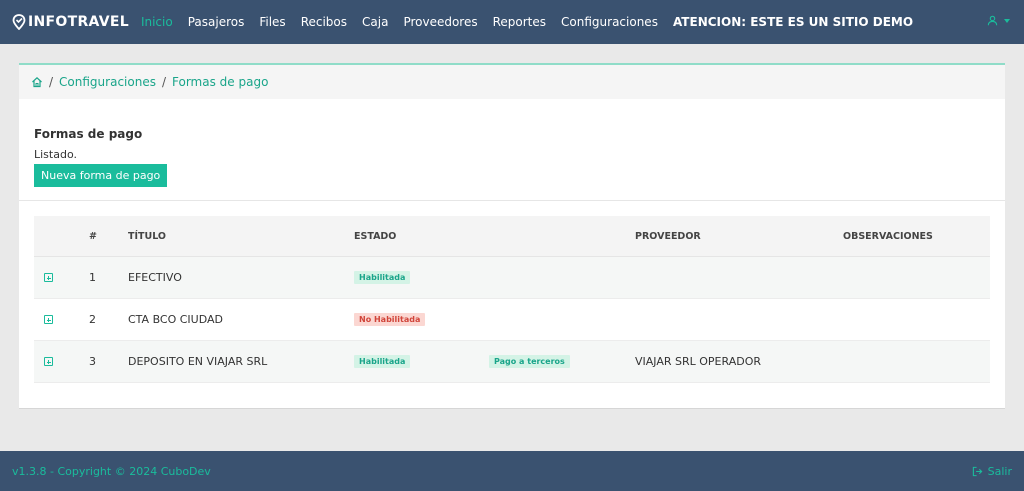  Describe the element at coordinates (999, 471) in the screenshot. I see `logout-label: Salir` at that location.